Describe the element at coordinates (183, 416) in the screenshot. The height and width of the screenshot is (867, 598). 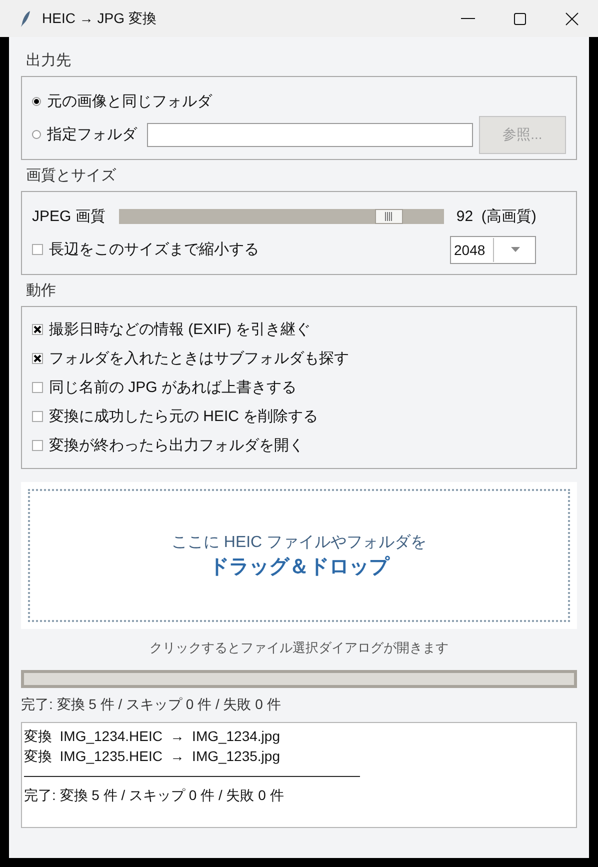
I see `checkbox-label: 変換に成功したら元の HEIC を削除する` at that location.